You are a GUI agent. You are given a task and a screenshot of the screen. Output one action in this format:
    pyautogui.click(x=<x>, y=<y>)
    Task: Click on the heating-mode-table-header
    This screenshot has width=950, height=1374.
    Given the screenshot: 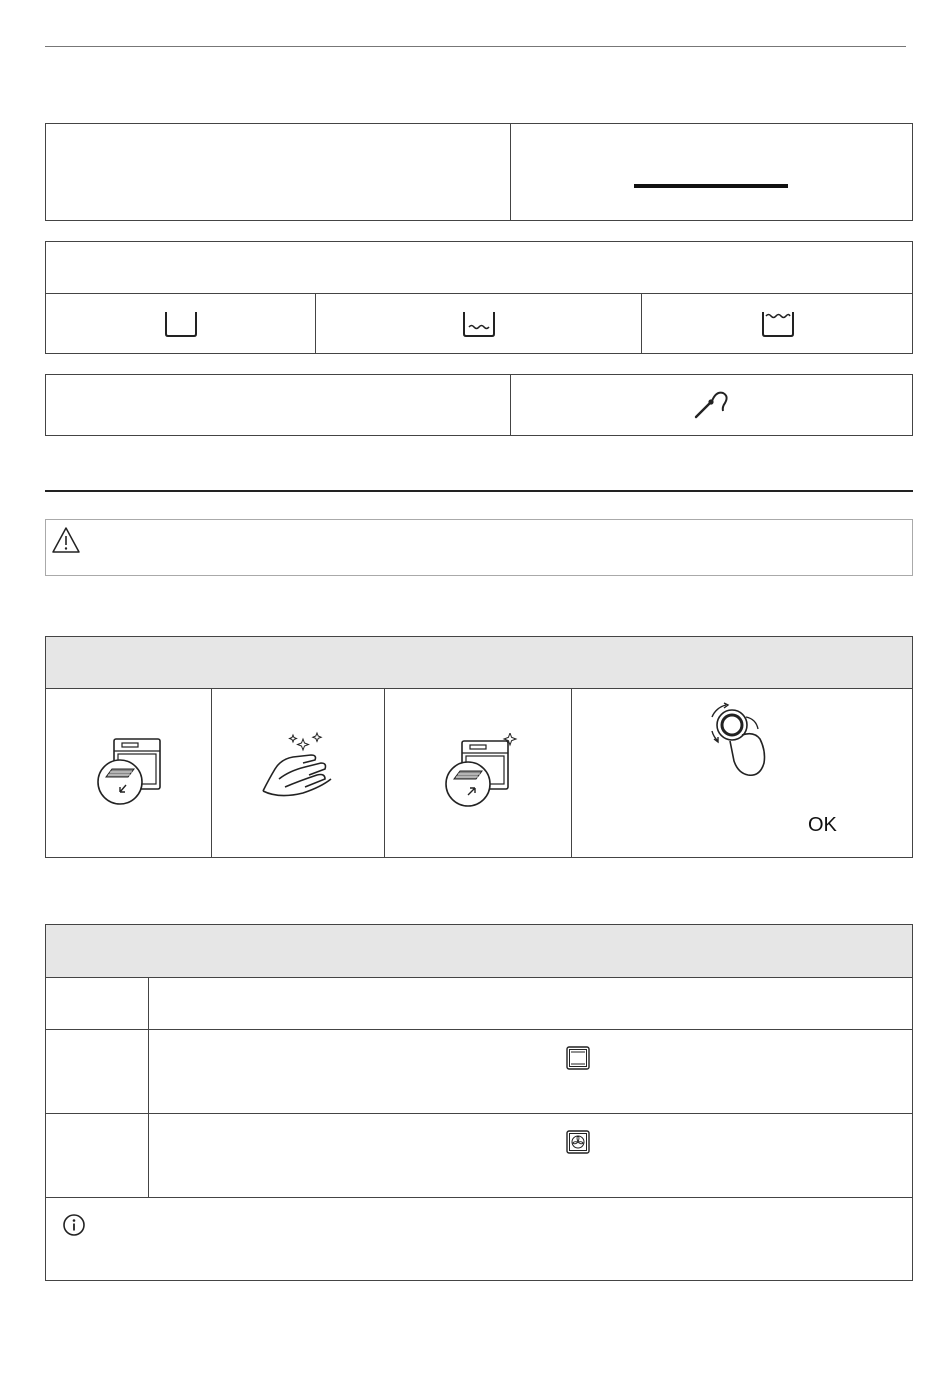 What is the action you would take?
    pyautogui.click(x=479, y=951)
    